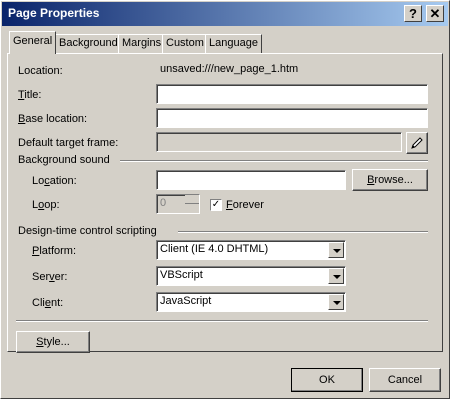  What do you see at coordinates (192, 208) in the screenshot?
I see `loop-down-arrow` at bounding box center [192, 208].